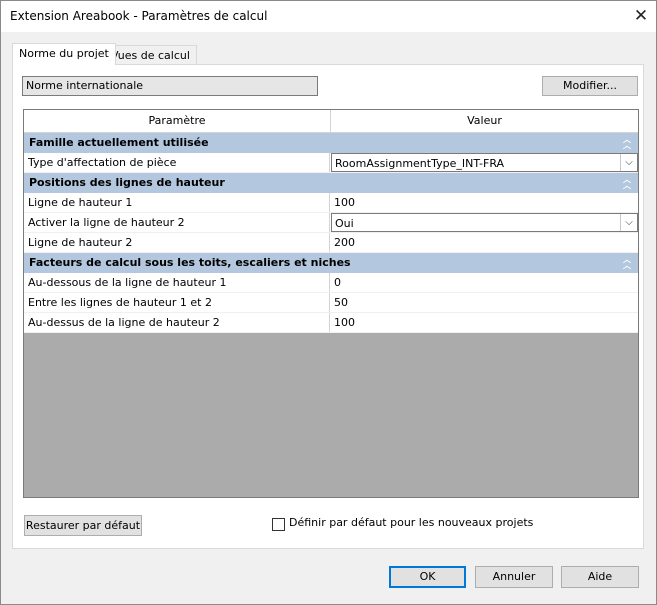 The image size is (657, 605). I want to click on property-row: Ligne de hauteur 1 100, so click(331, 203).